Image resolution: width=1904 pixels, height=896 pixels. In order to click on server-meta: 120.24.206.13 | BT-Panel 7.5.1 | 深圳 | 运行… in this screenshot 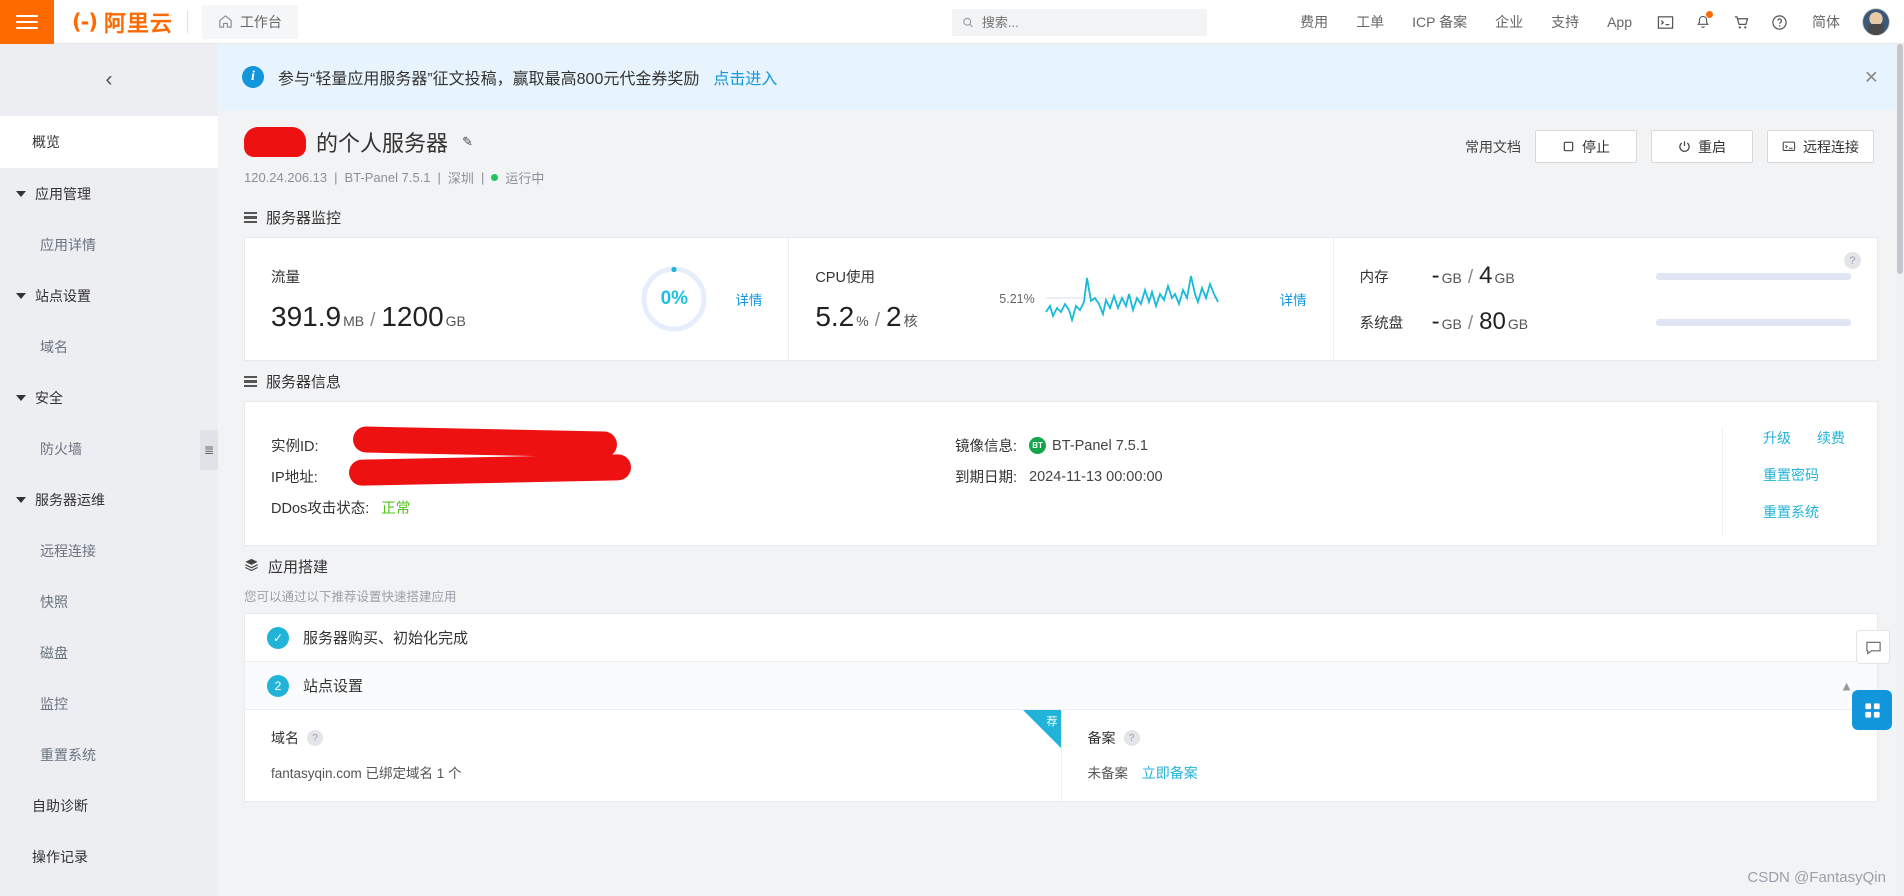, I will do `click(1061, 177)`.